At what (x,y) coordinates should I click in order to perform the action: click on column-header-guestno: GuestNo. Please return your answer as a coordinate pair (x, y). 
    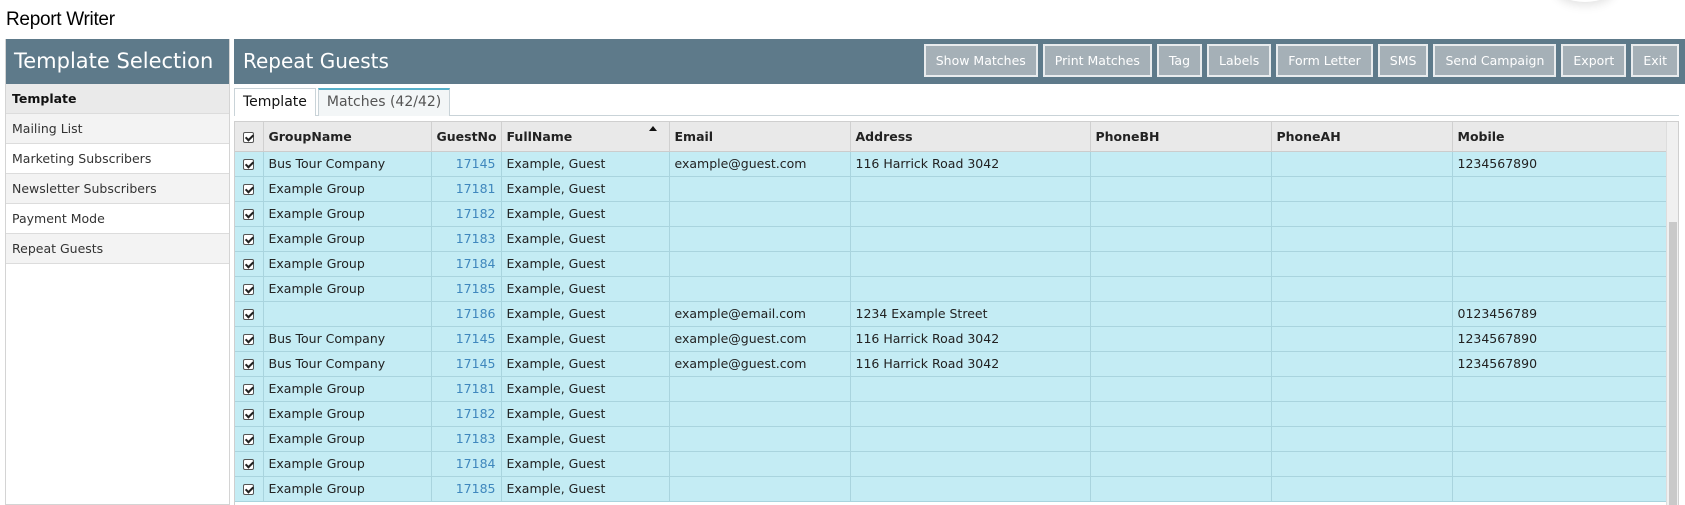
    Looking at the image, I should click on (466, 137).